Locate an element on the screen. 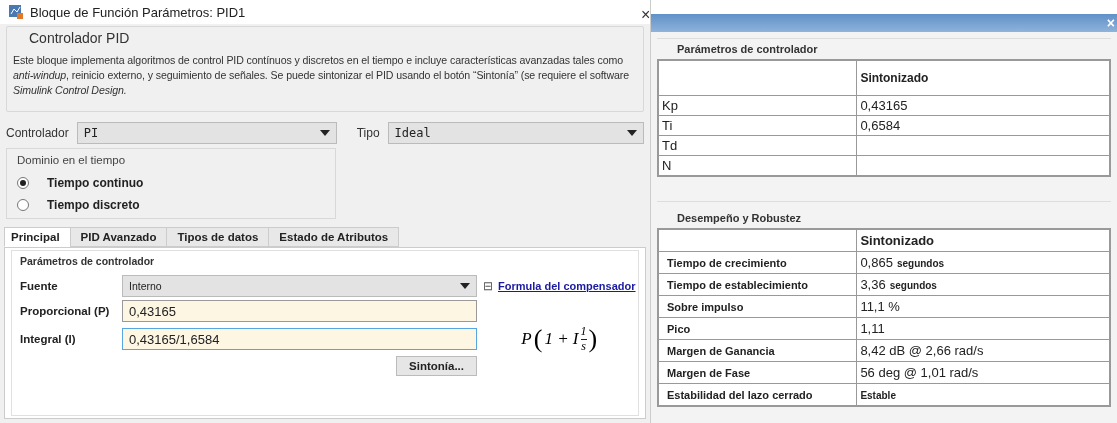 The width and height of the screenshot is (1117, 423). block-icon is located at coordinates (16, 12).